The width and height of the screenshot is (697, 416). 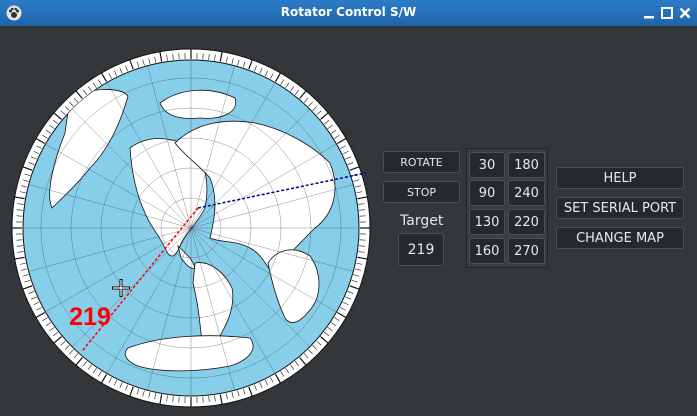 What do you see at coordinates (526, 165) in the screenshot?
I see `preset-button-180: 180` at bounding box center [526, 165].